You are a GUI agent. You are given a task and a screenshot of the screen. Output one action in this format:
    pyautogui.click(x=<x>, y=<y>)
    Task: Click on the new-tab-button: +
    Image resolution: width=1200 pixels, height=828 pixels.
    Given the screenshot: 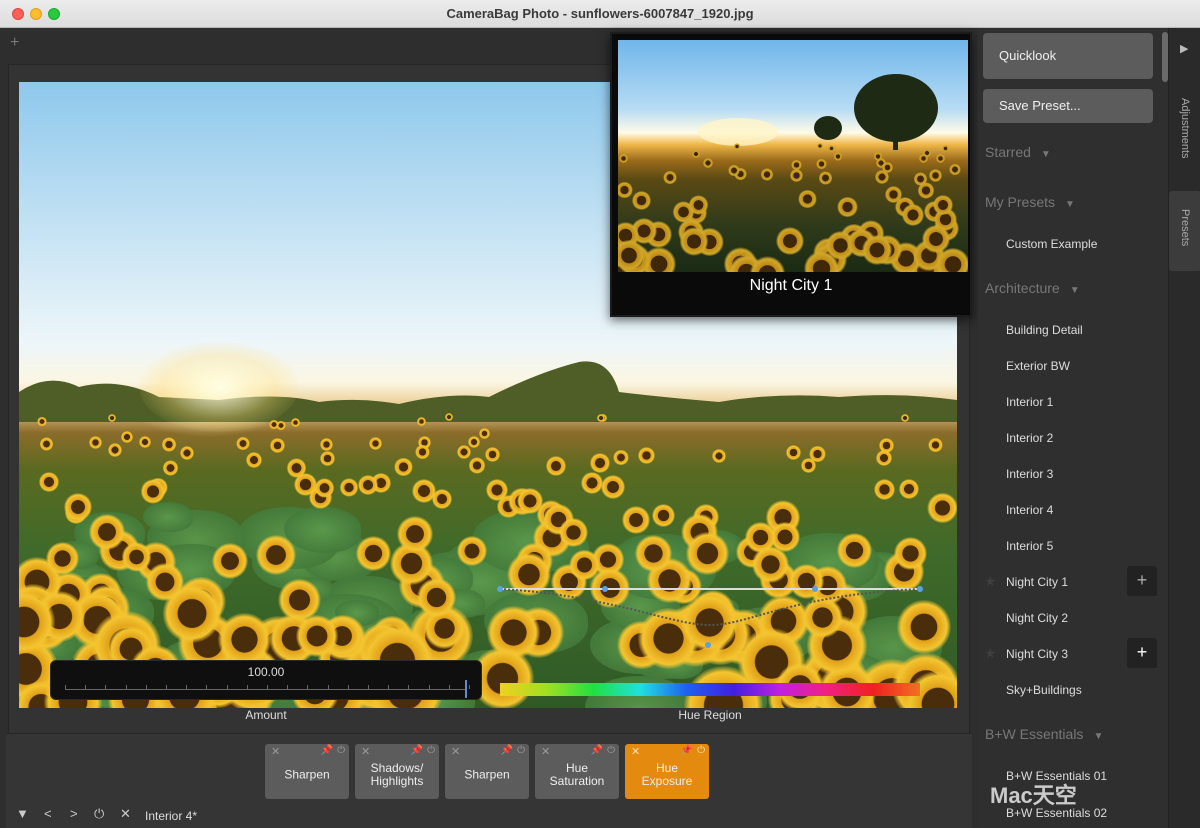 What is the action you would take?
    pyautogui.click(x=14, y=43)
    